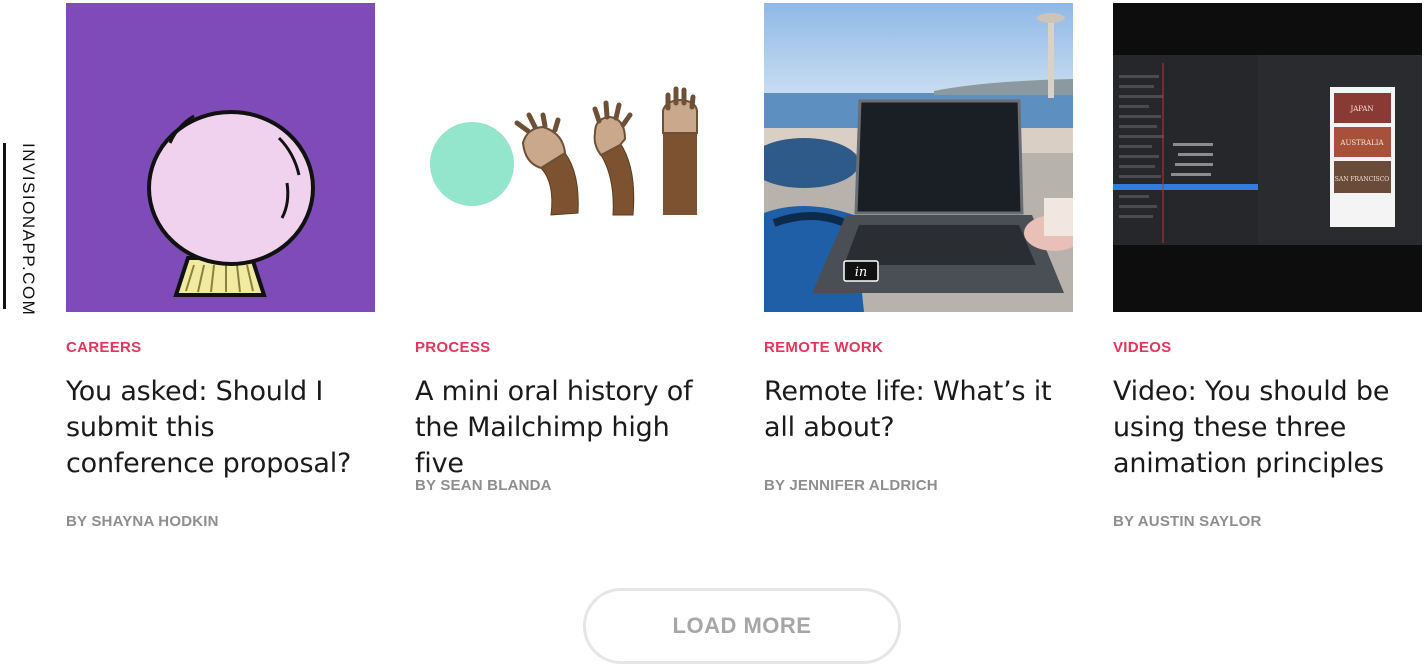 This screenshot has width=1425, height=672. What do you see at coordinates (861, 272) in the screenshot?
I see `svg-text: in` at bounding box center [861, 272].